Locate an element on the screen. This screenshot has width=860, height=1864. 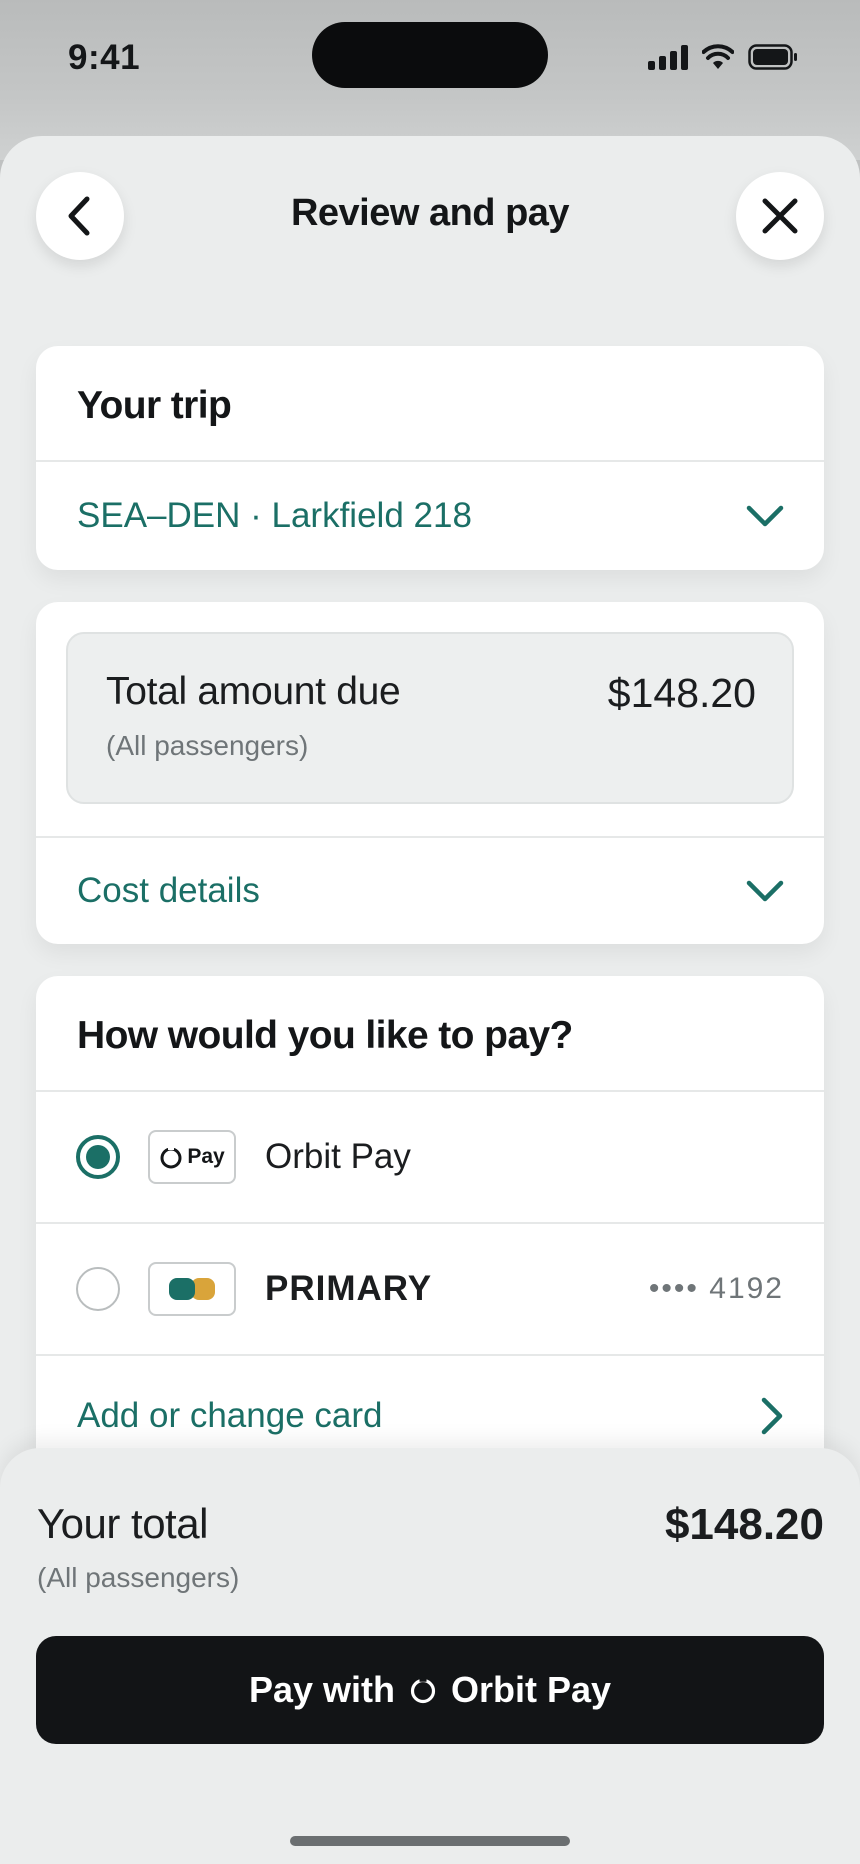
pay-button-brand: Orbit Pay is located at coordinates (531, 1689).